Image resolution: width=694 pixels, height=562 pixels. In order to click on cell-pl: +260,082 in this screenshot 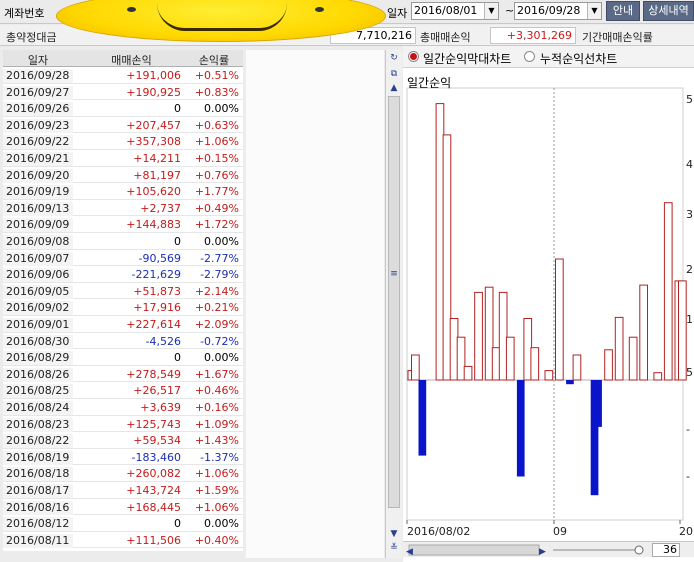, I will do `click(153, 474)`.